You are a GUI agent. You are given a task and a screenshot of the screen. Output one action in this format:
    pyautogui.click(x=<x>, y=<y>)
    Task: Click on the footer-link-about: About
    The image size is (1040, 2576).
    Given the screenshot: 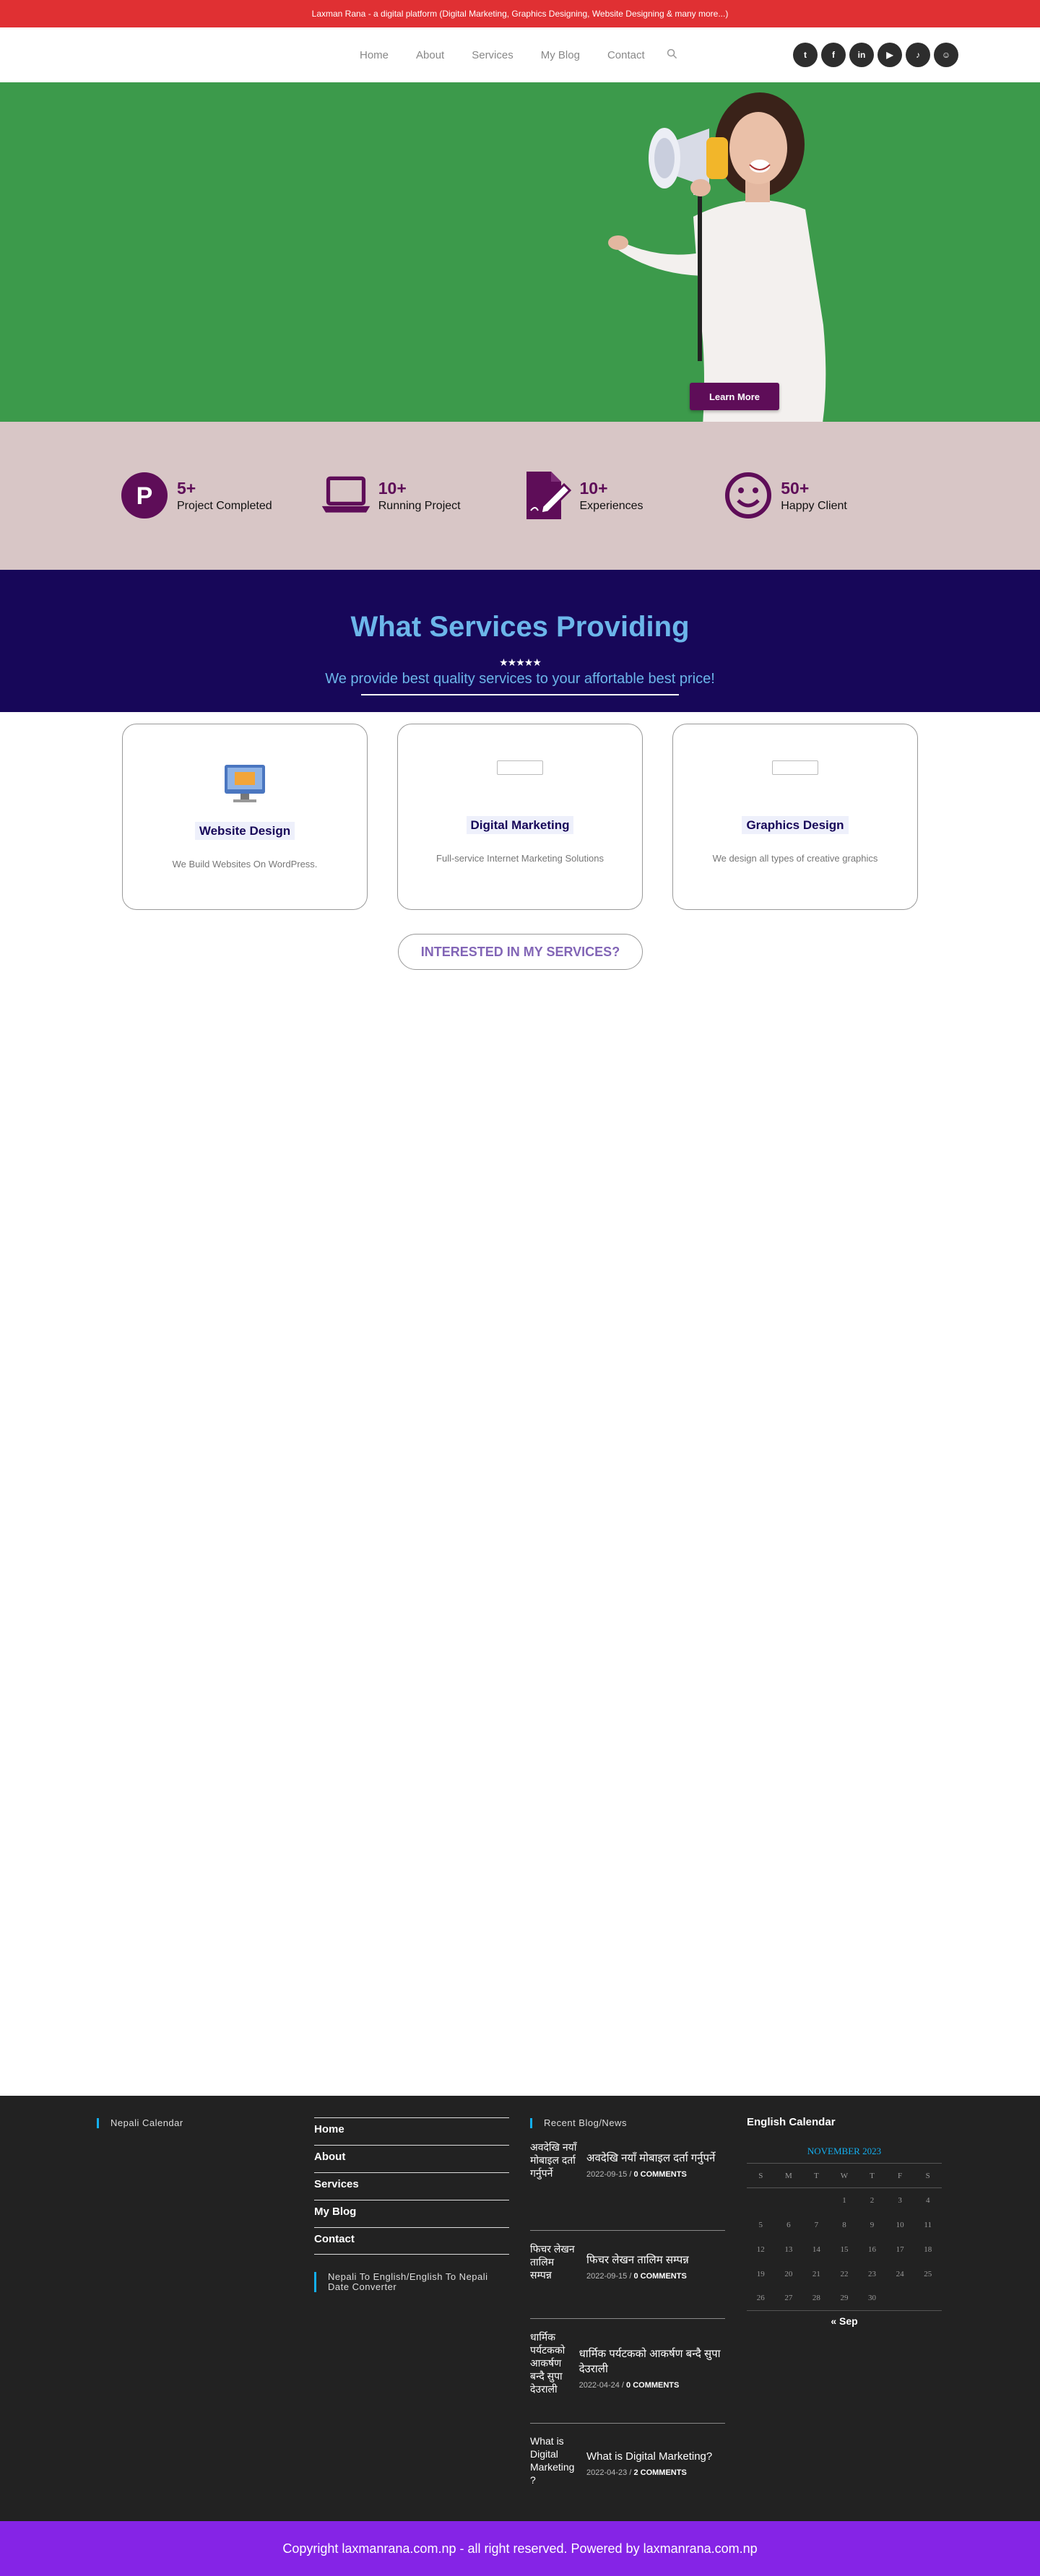 What is the action you would take?
    pyautogui.click(x=411, y=2158)
    